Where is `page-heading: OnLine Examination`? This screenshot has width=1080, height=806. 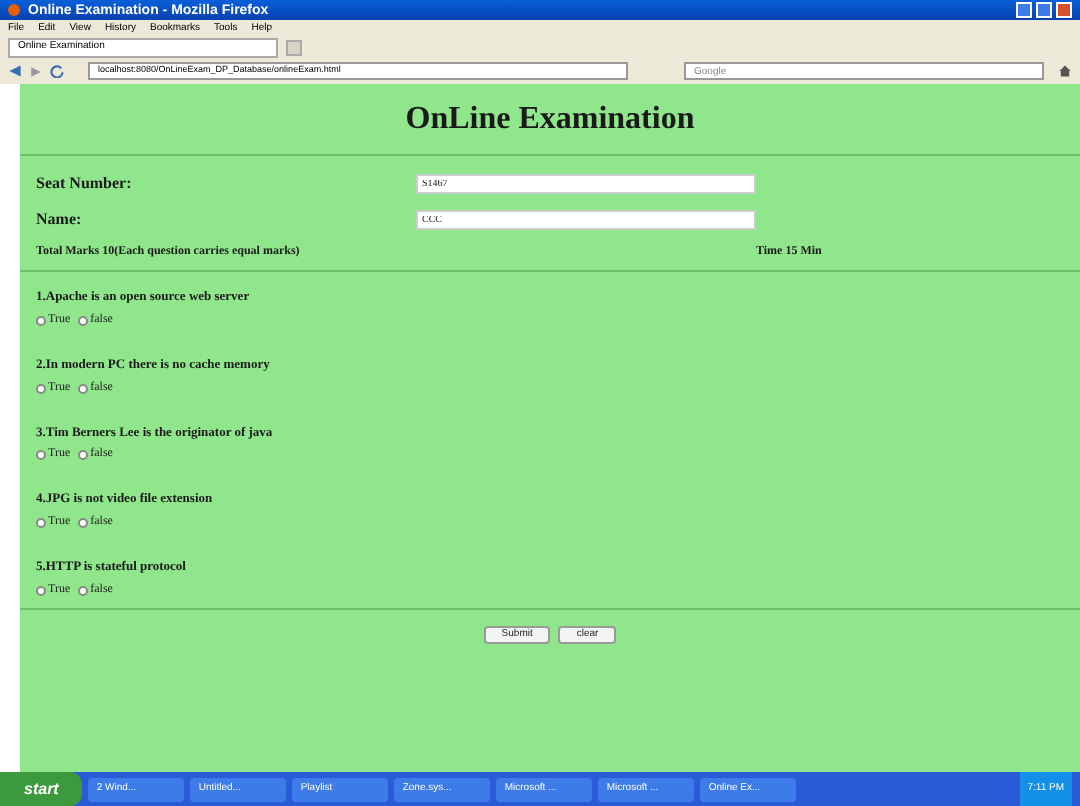 page-heading: OnLine Examination is located at coordinates (550, 119).